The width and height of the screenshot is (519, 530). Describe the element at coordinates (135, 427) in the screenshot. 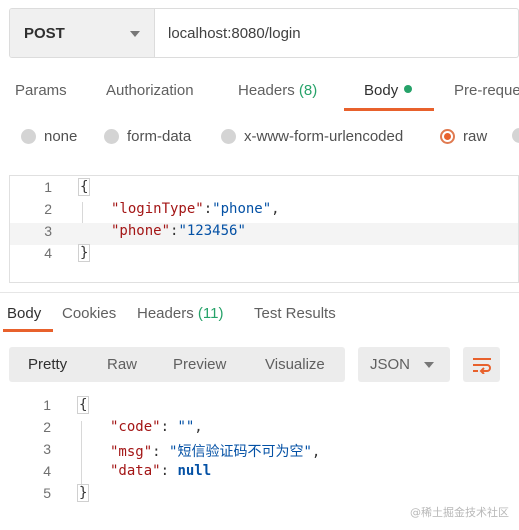

I see `json-key: "code"` at that location.